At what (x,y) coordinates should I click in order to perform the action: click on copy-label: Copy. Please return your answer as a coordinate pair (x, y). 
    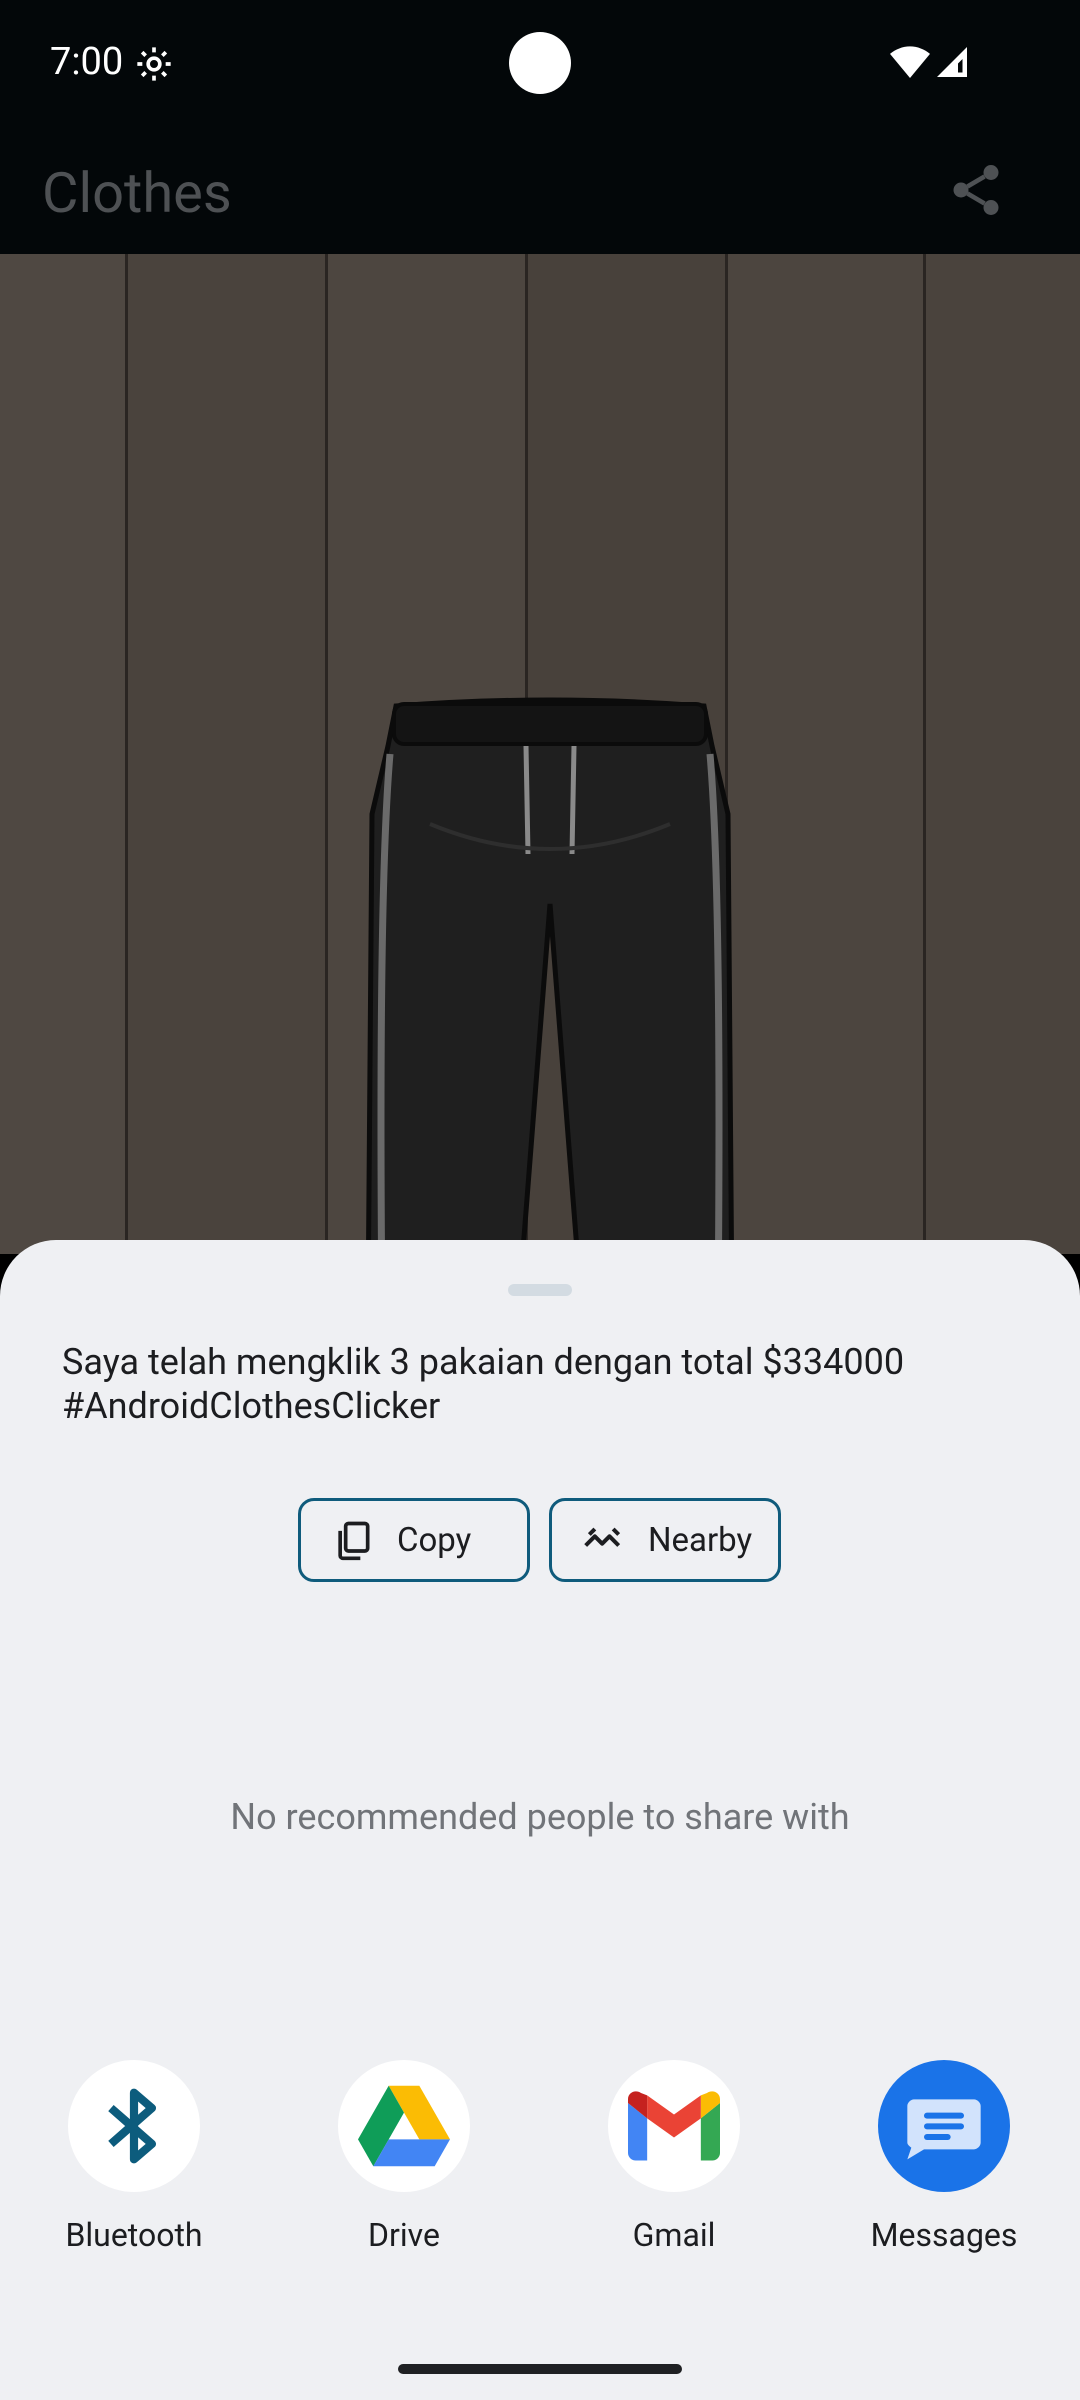
    Looking at the image, I should click on (434, 1540).